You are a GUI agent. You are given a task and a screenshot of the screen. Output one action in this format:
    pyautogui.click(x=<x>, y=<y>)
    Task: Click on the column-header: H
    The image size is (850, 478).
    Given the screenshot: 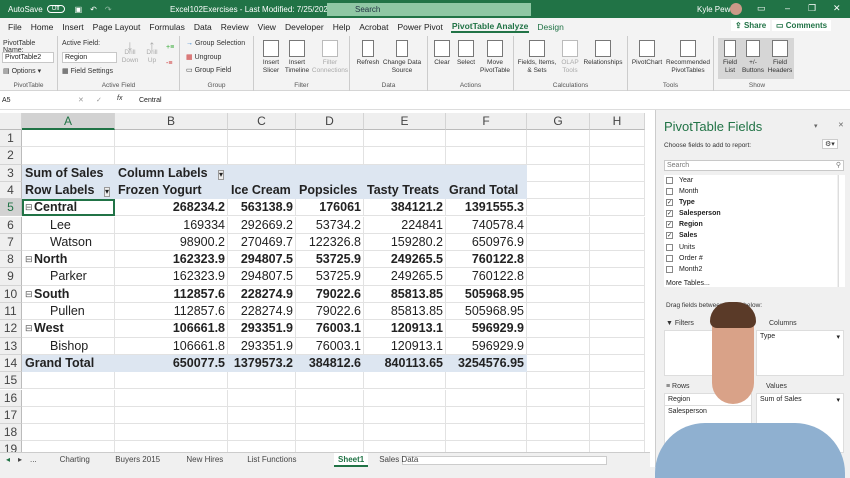 What is the action you would take?
    pyautogui.click(x=617, y=121)
    